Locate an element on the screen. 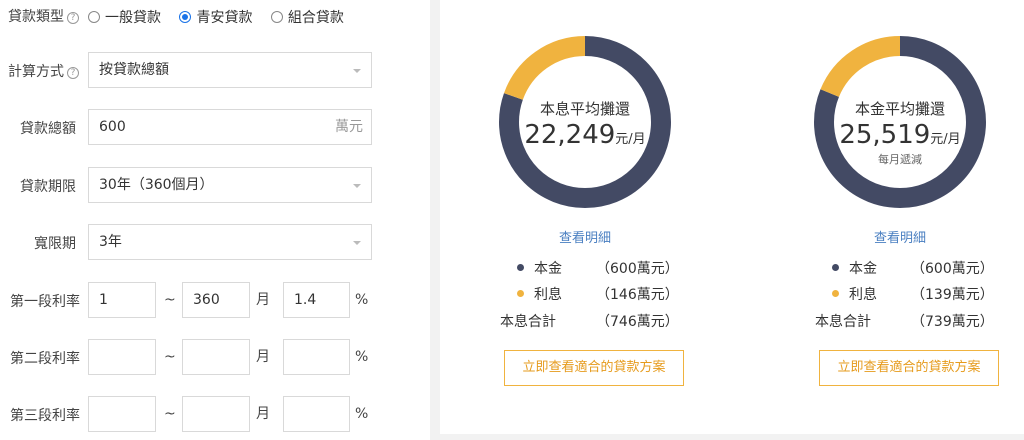 The height and width of the screenshot is (440, 1024). monthly-decrease-note: 每月遞減 is located at coordinates (900, 159).